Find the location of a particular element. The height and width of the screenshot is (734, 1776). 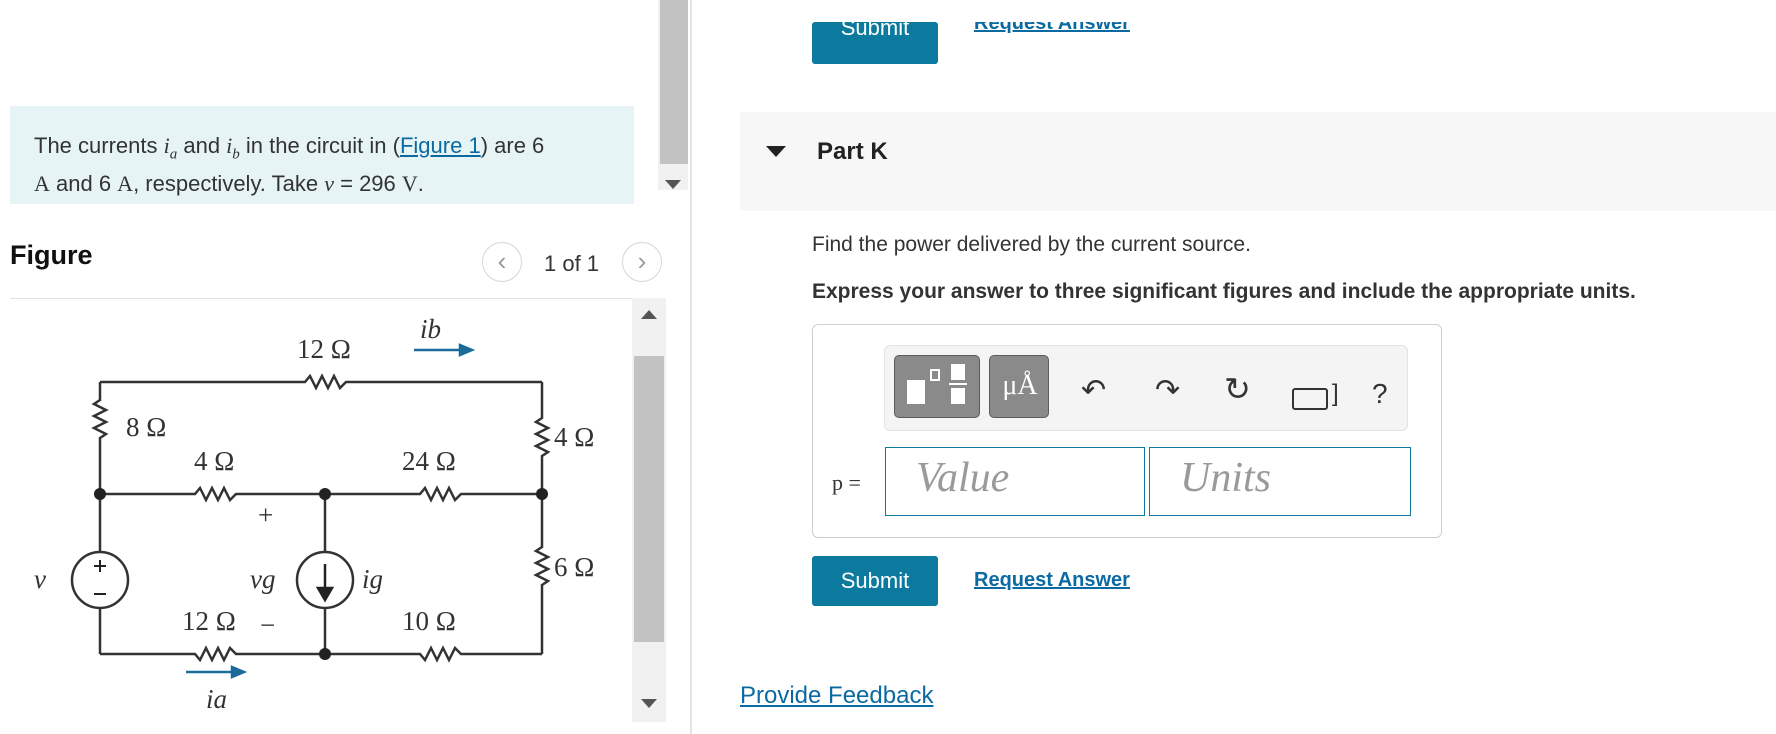

figure-scrollbar-thumb is located at coordinates (649, 499).